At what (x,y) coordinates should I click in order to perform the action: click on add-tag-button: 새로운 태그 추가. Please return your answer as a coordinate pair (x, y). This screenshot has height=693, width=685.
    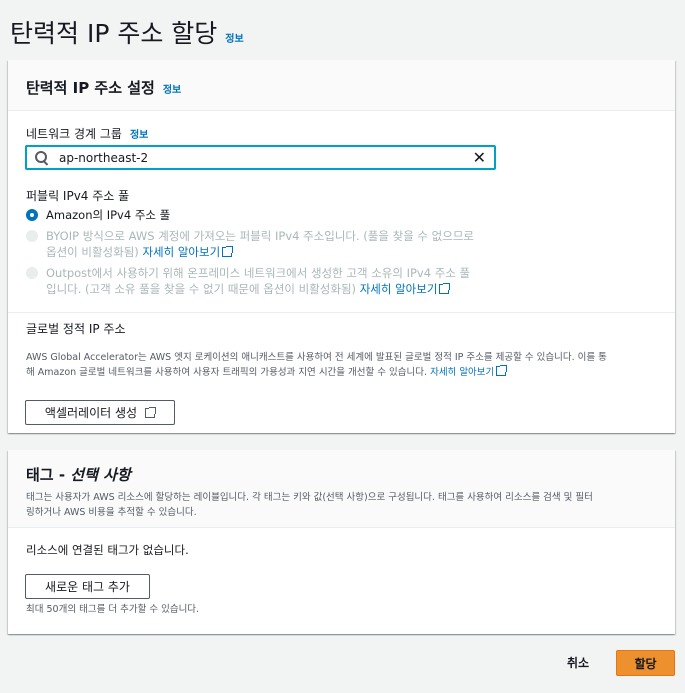
    Looking at the image, I should click on (87, 586).